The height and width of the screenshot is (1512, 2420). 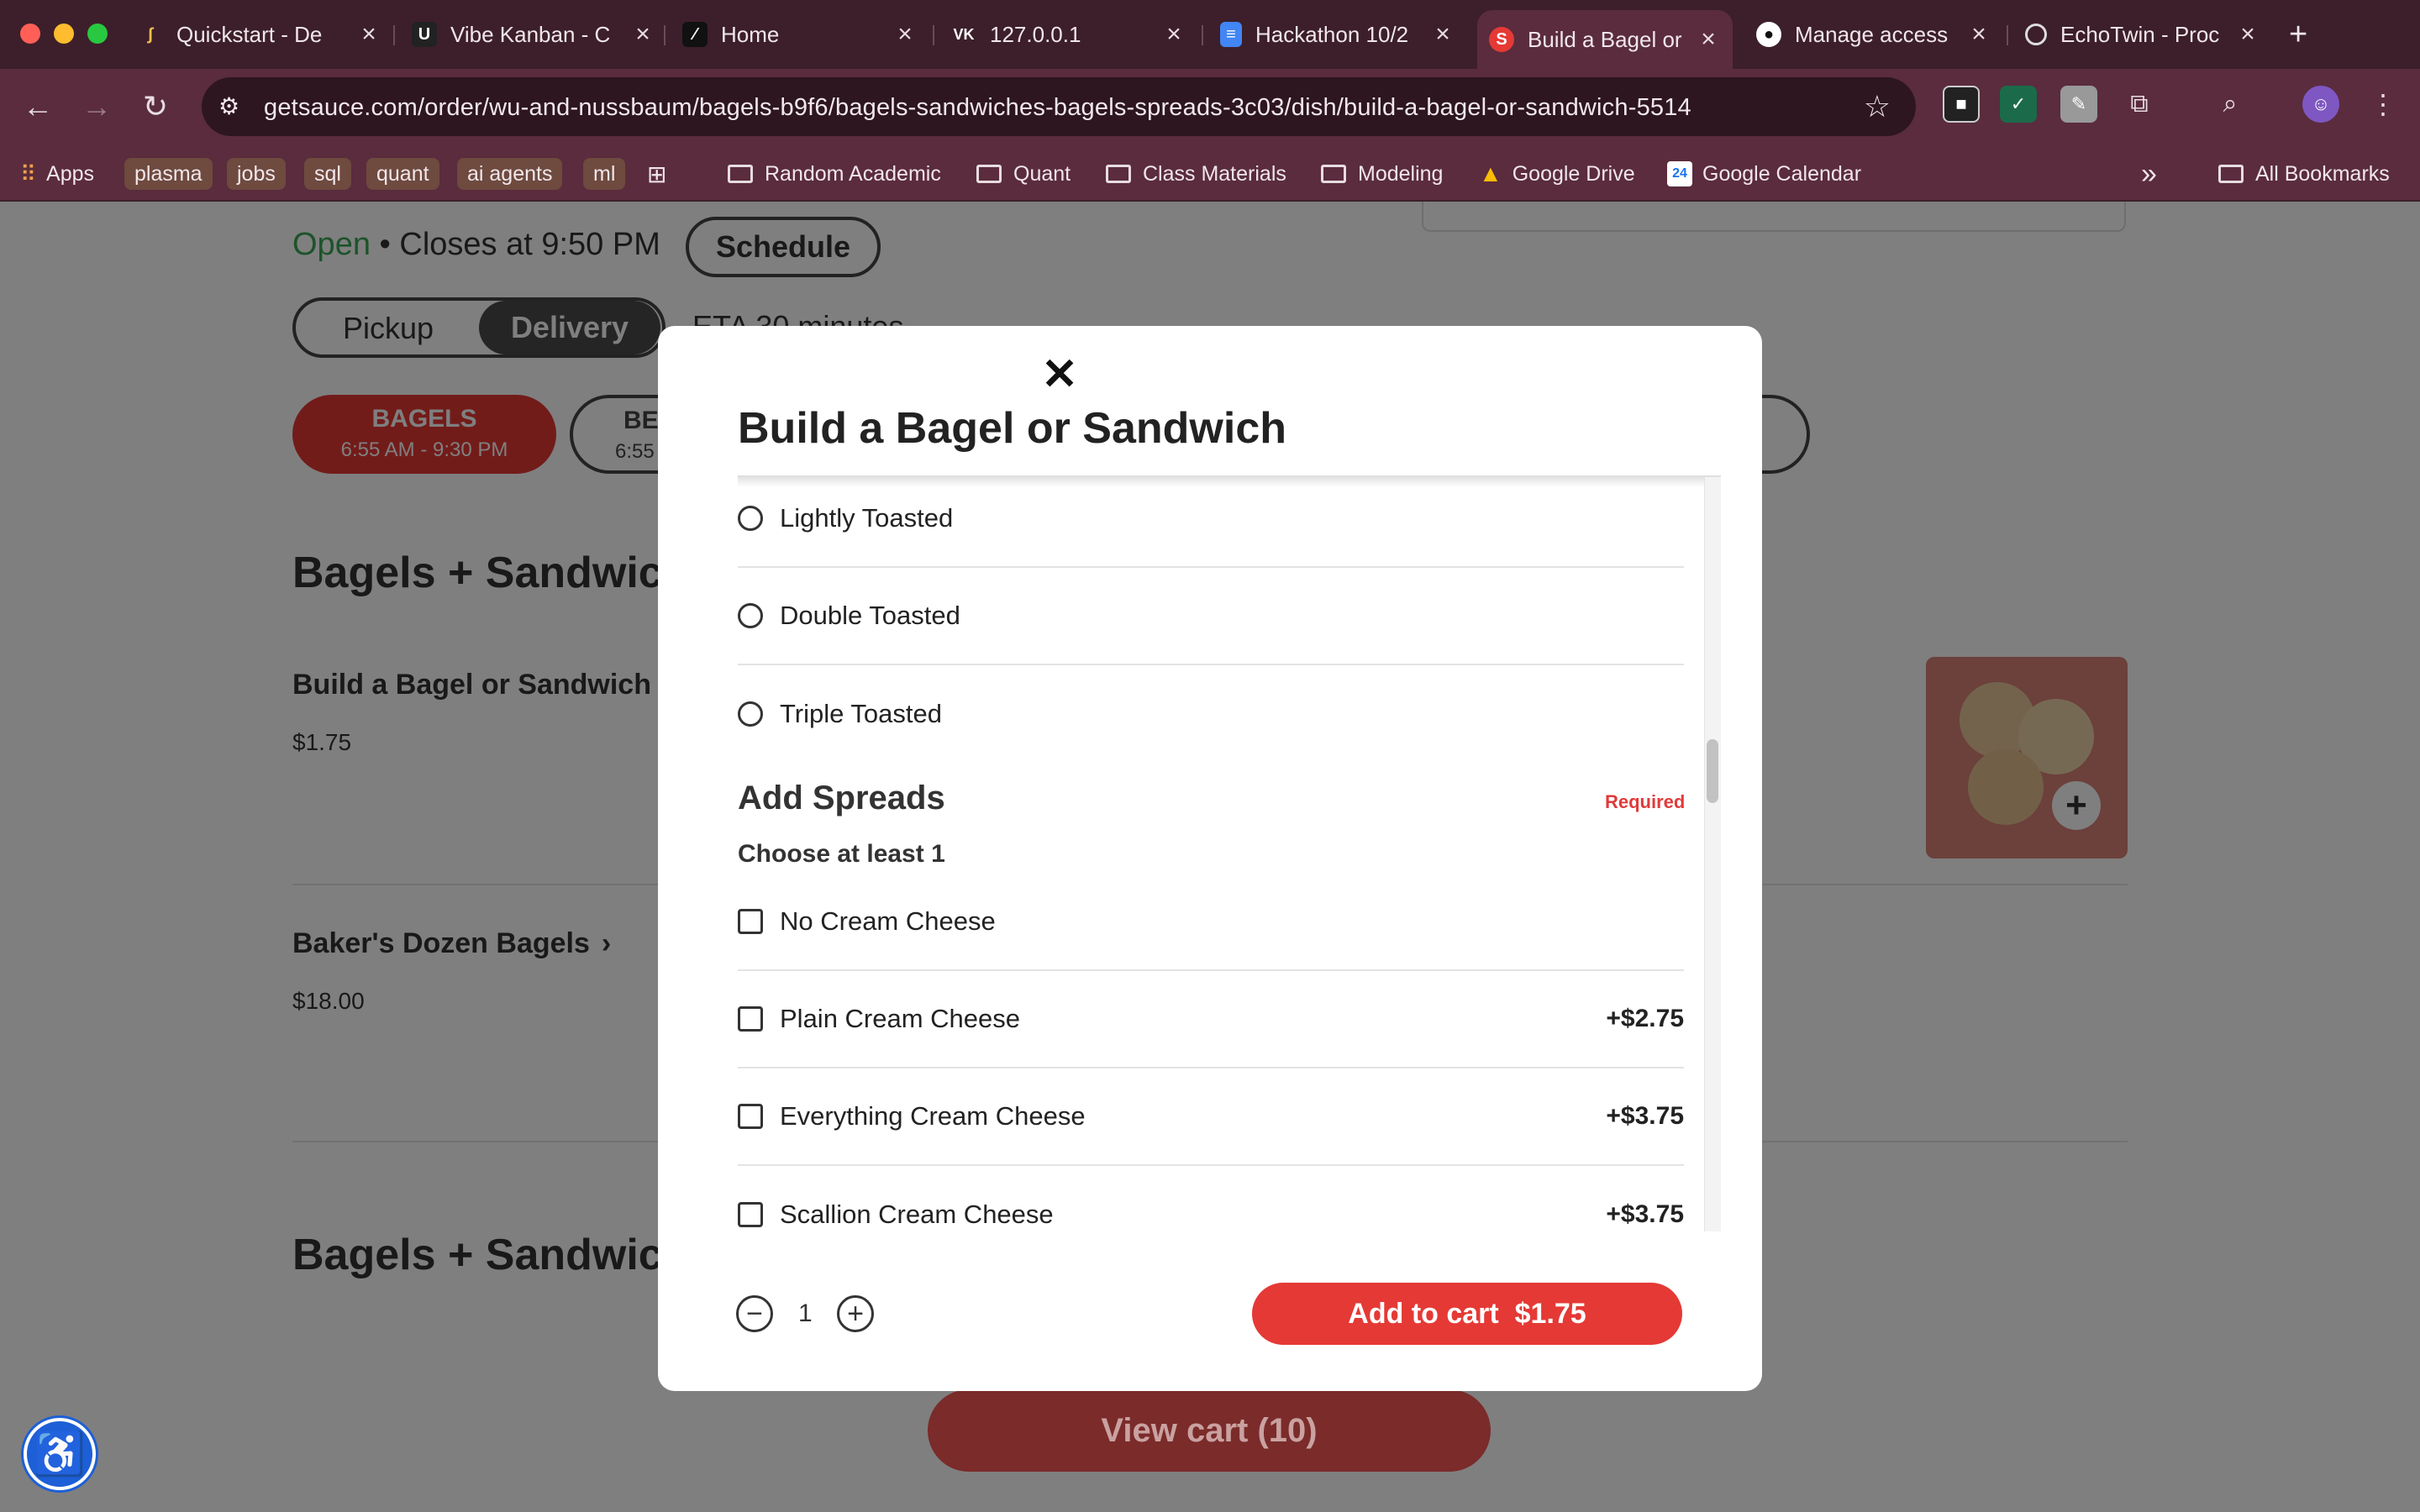 I want to click on close-icon: ✕, so click(x=1059, y=374).